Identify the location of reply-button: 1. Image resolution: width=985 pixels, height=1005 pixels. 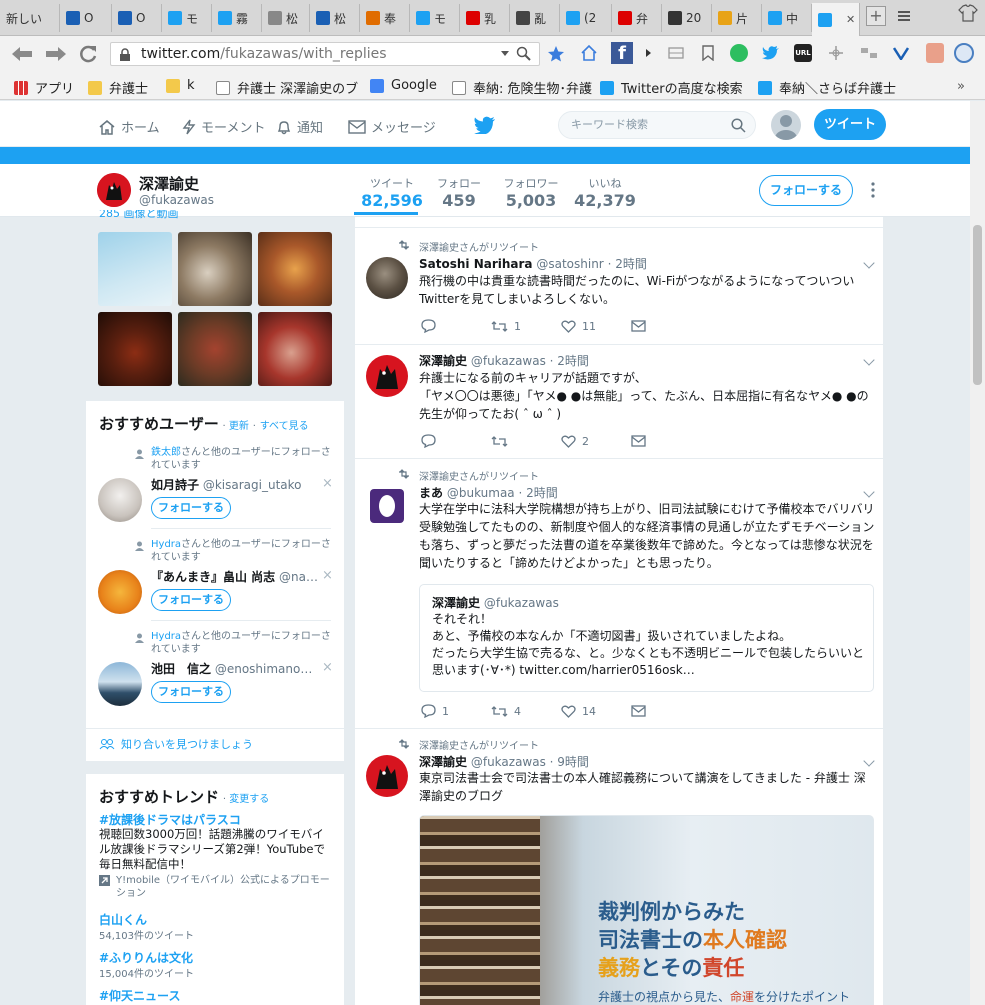
(456, 711).